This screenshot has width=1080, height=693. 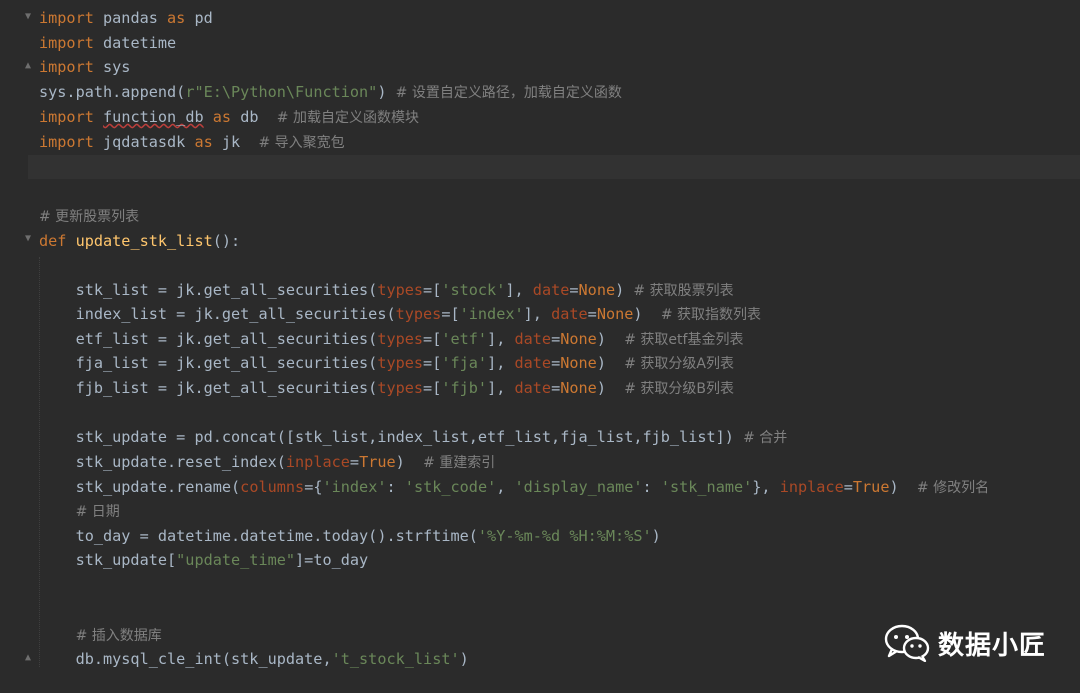 What do you see at coordinates (679, 389) in the screenshot?
I see `code-comment: # 获取分级B列表` at bounding box center [679, 389].